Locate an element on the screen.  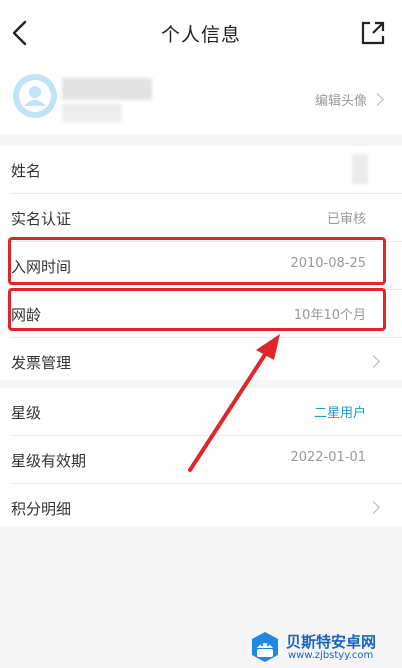
blurred-name is located at coordinates (360, 169).